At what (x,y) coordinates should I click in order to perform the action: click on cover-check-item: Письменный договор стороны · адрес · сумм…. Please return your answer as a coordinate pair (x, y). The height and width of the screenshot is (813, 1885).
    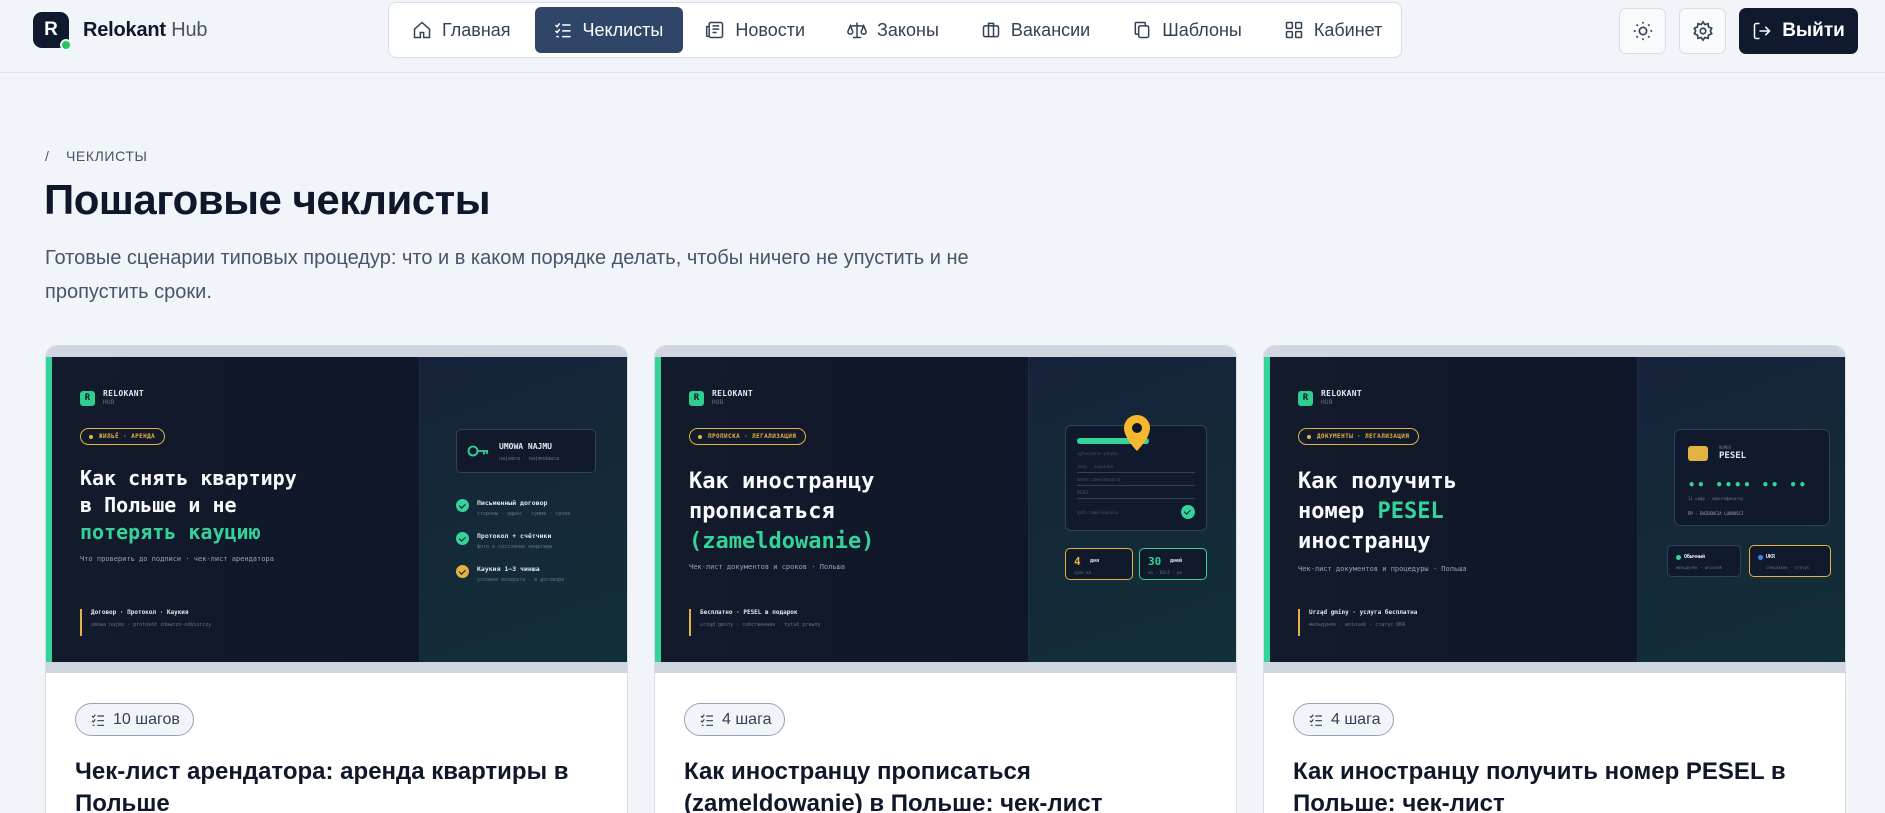
    Looking at the image, I should click on (513, 508).